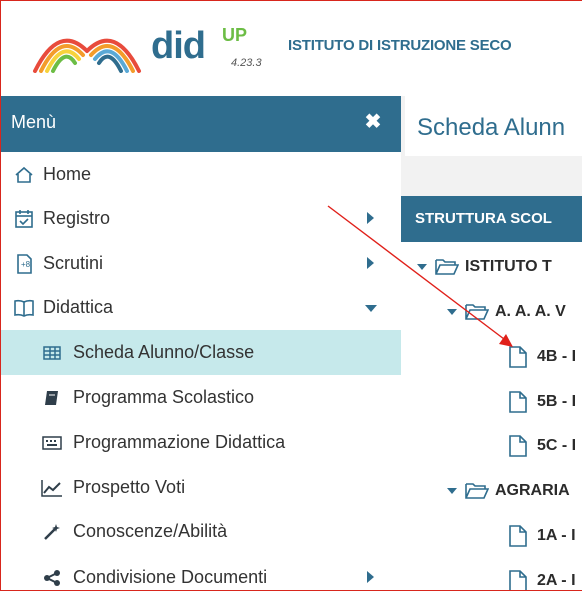 This screenshot has width=582, height=591. I want to click on tree-node-label: 1A - I, so click(556, 535).